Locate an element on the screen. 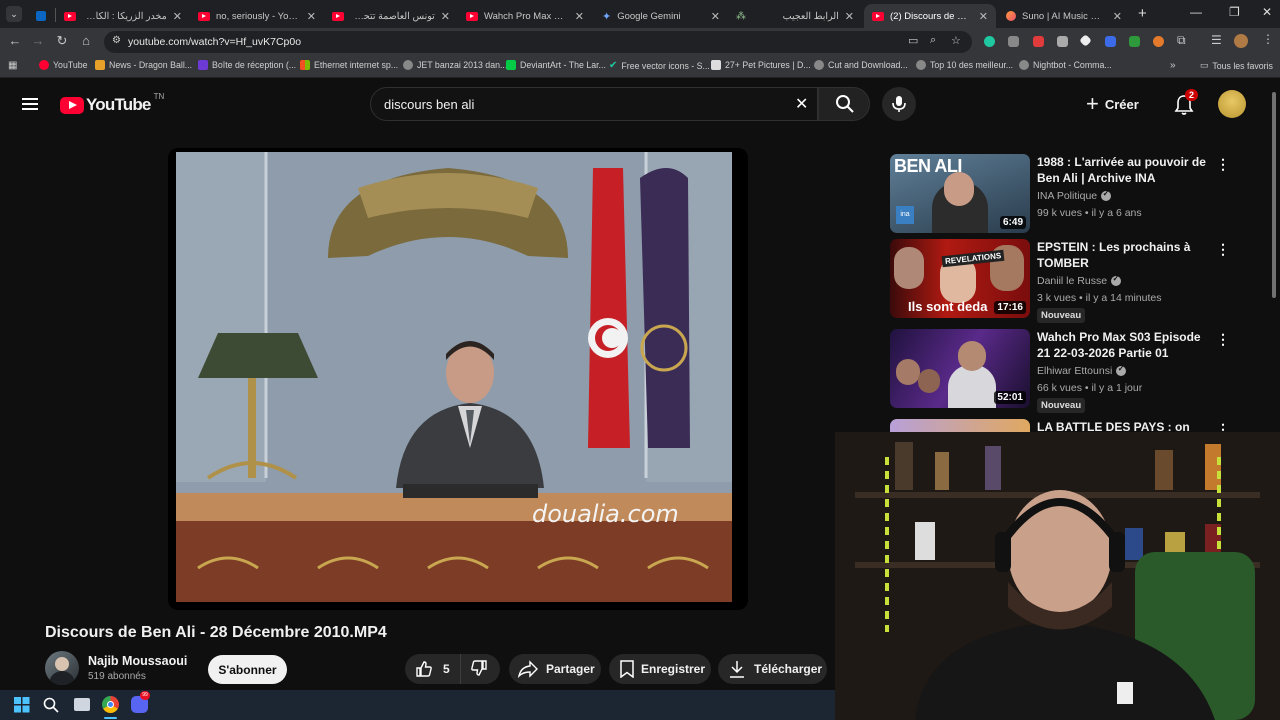 This screenshot has height=720, width=1280. zoom-icon: ⌕ is located at coordinates (933, 40).